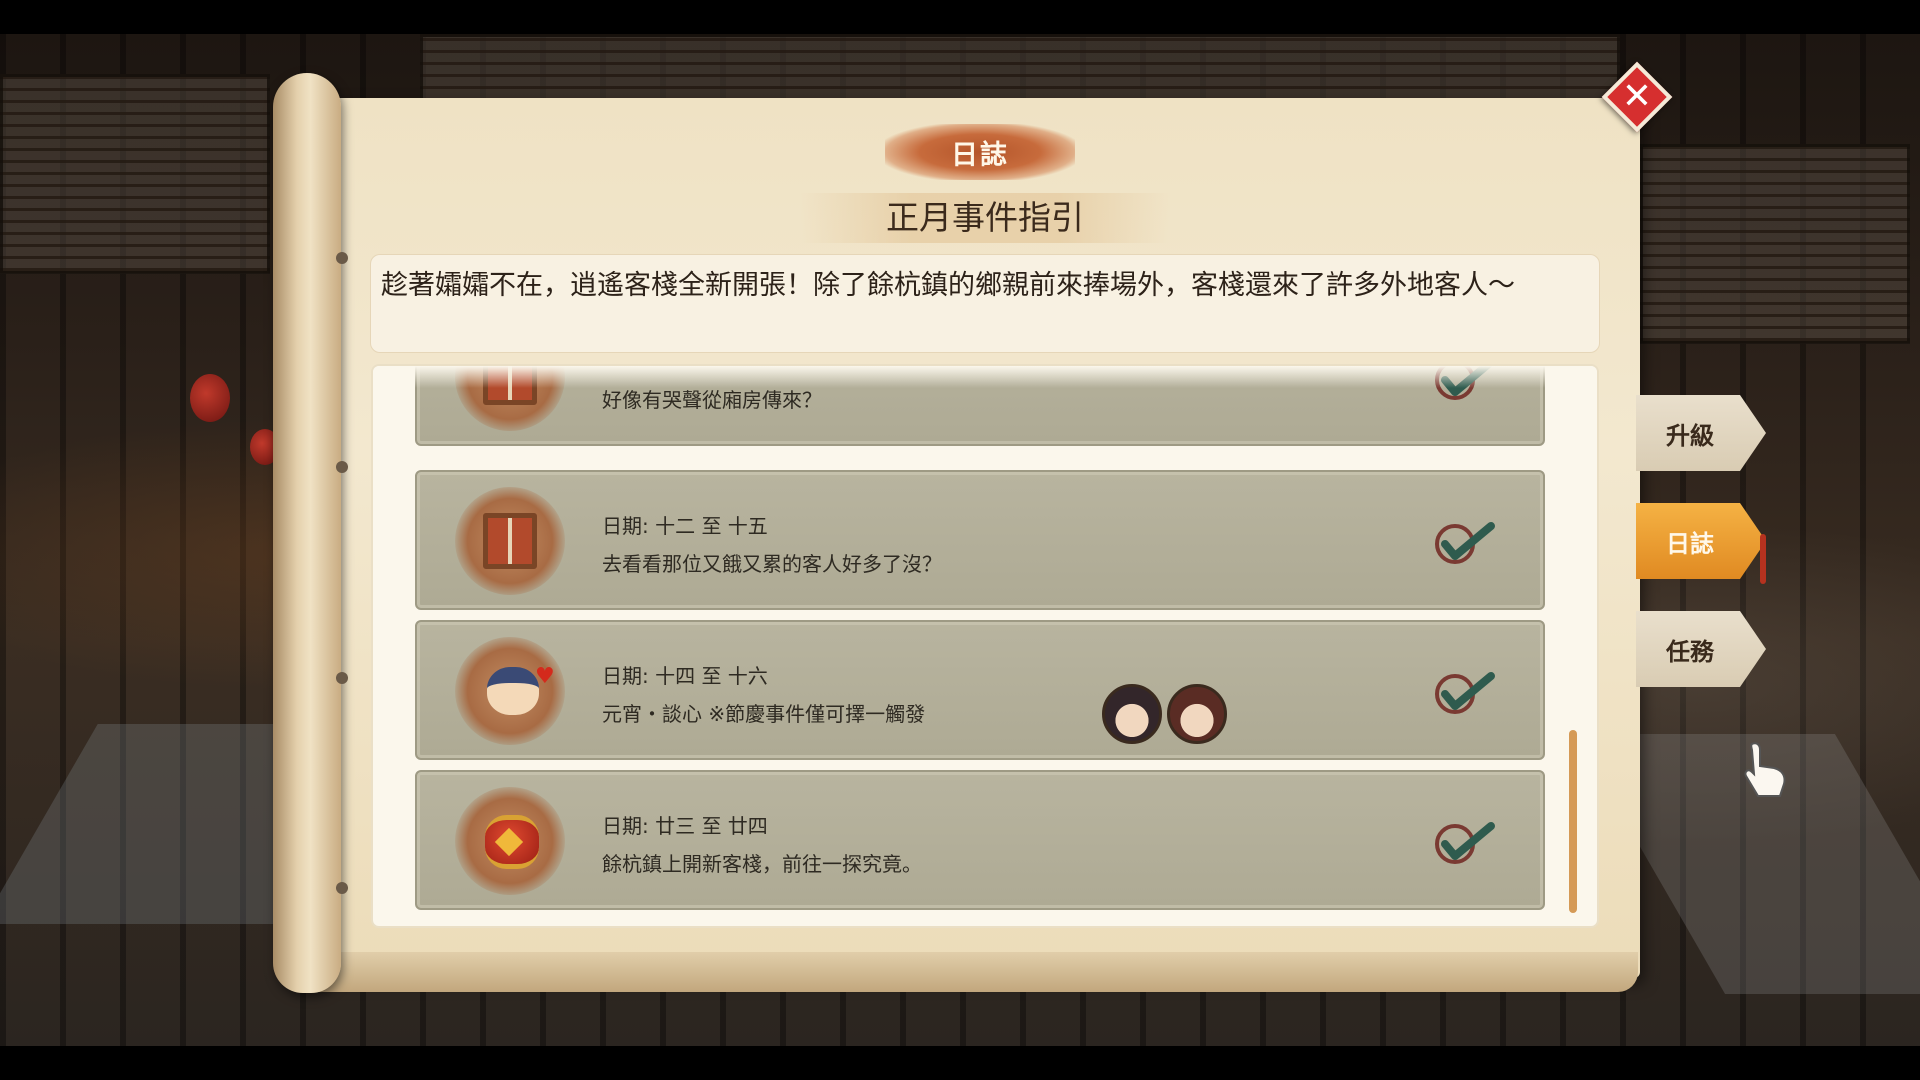  Describe the element at coordinates (510, 841) in the screenshot. I see `lantern-icon` at that location.